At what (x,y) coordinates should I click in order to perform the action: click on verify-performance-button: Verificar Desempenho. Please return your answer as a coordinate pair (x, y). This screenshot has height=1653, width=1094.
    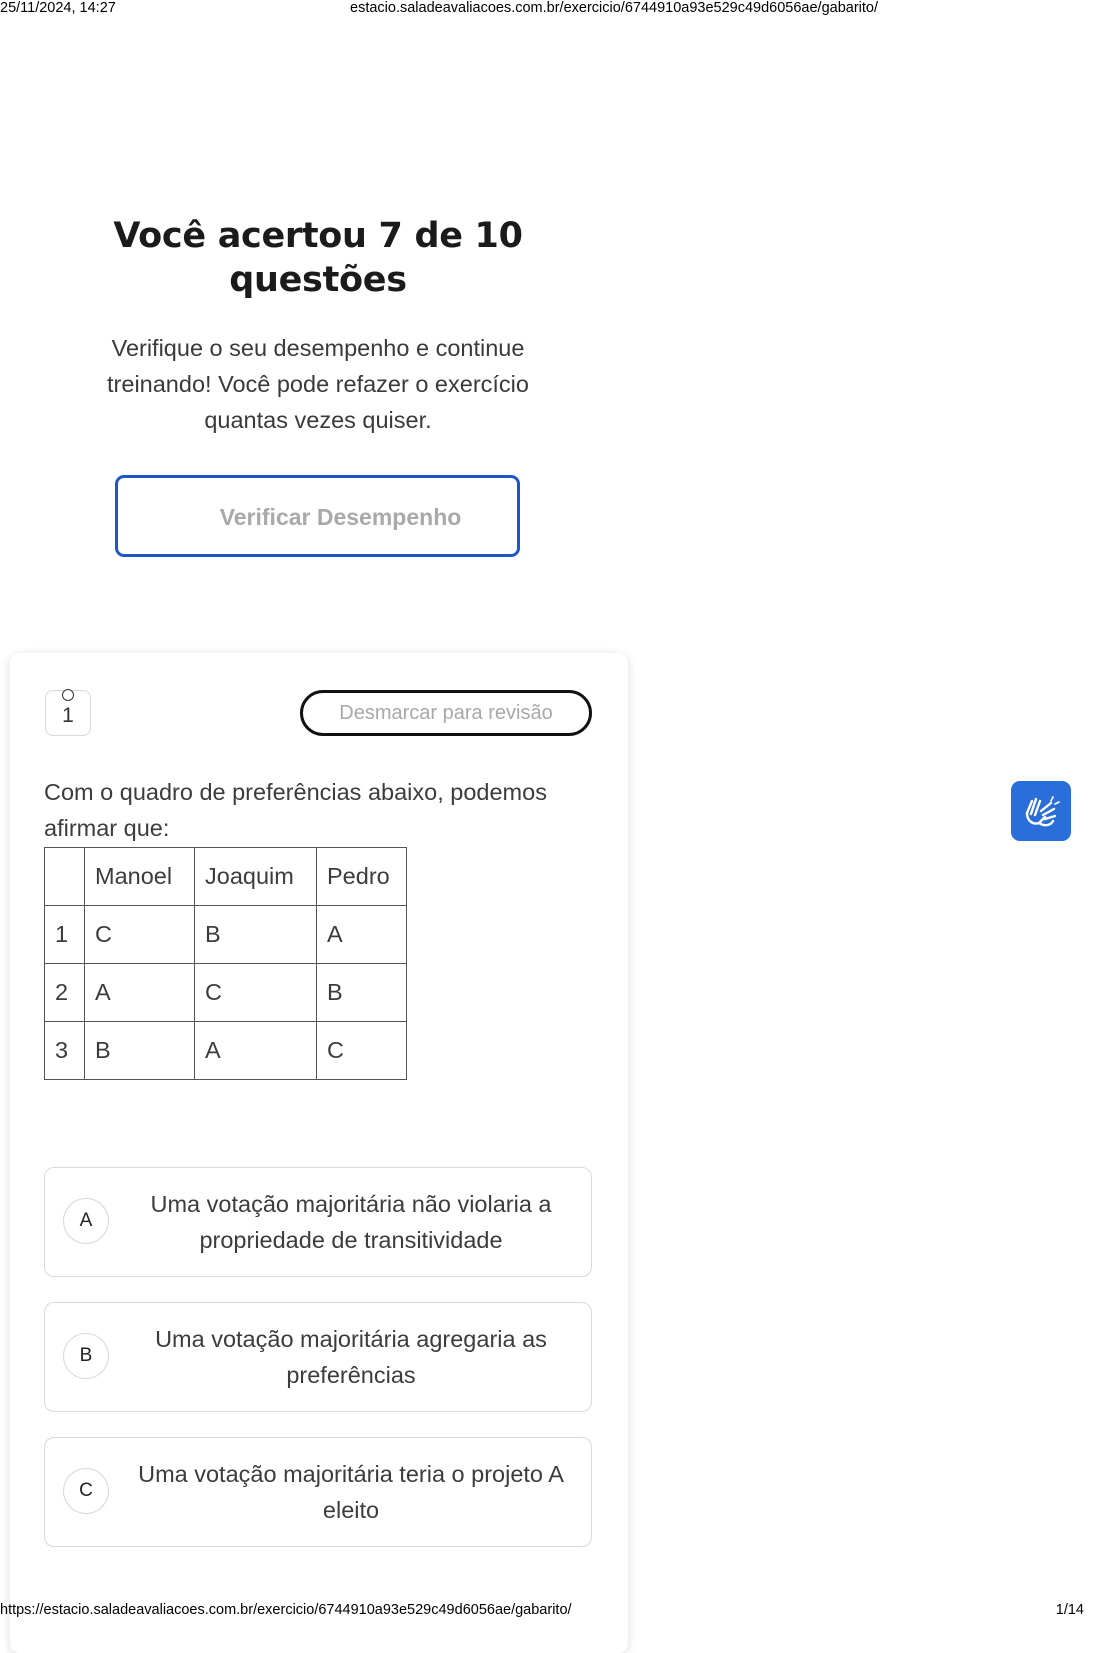
    Looking at the image, I should click on (317, 516).